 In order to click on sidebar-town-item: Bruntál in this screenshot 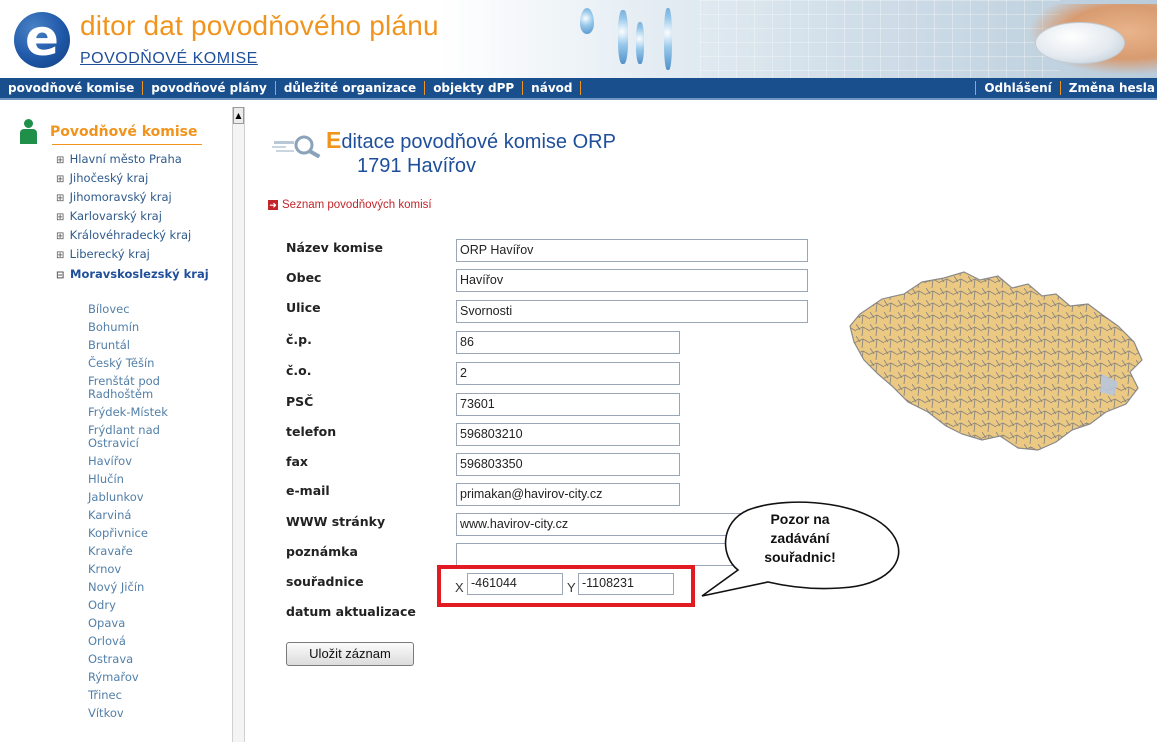, I will do `click(143, 345)`.